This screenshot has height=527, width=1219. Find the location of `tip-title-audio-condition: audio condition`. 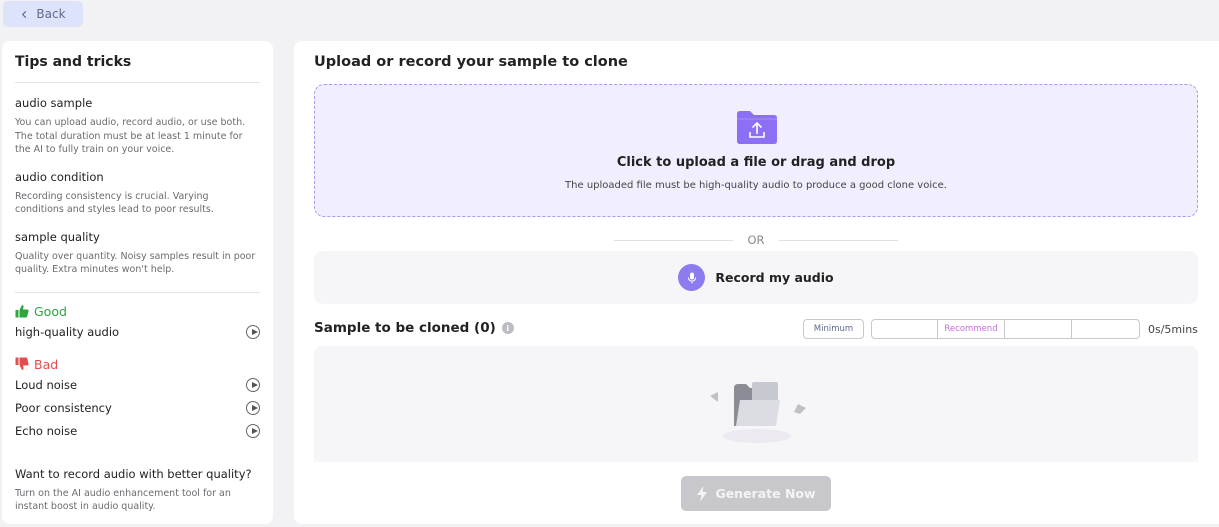

tip-title-audio-condition: audio condition is located at coordinates (59, 176).